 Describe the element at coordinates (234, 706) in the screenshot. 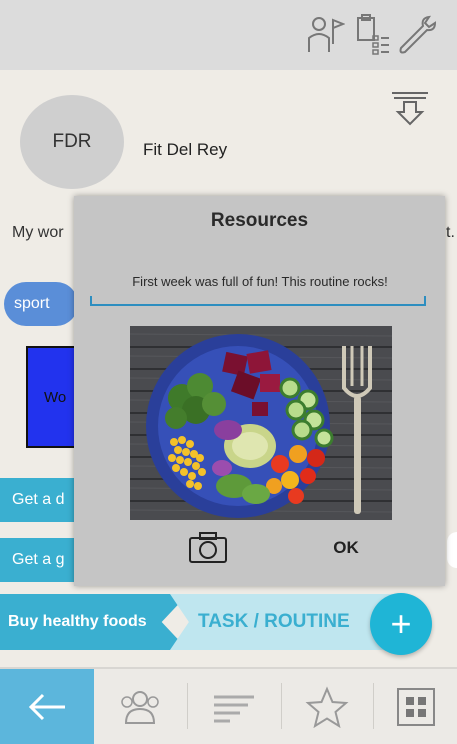

I see `list-lines-icon` at that location.